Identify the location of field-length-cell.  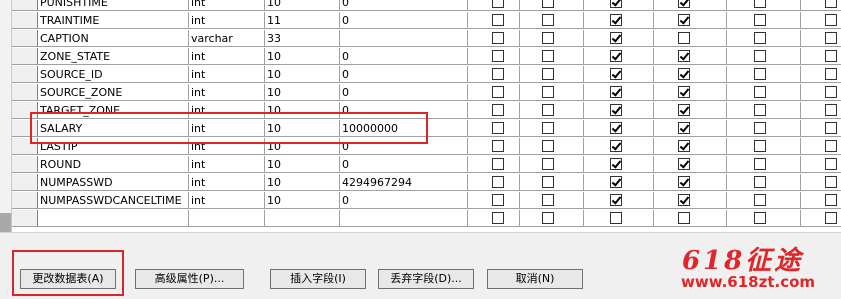
(302, 218).